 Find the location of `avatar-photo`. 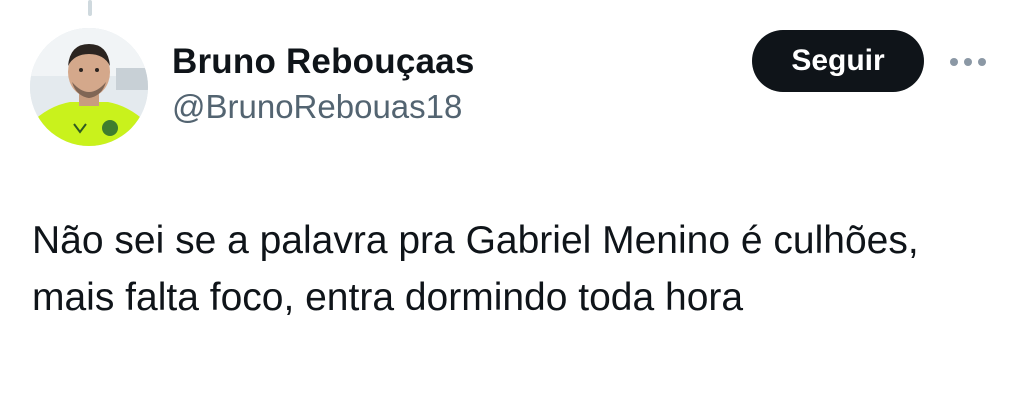

avatar-photo is located at coordinates (89, 87).